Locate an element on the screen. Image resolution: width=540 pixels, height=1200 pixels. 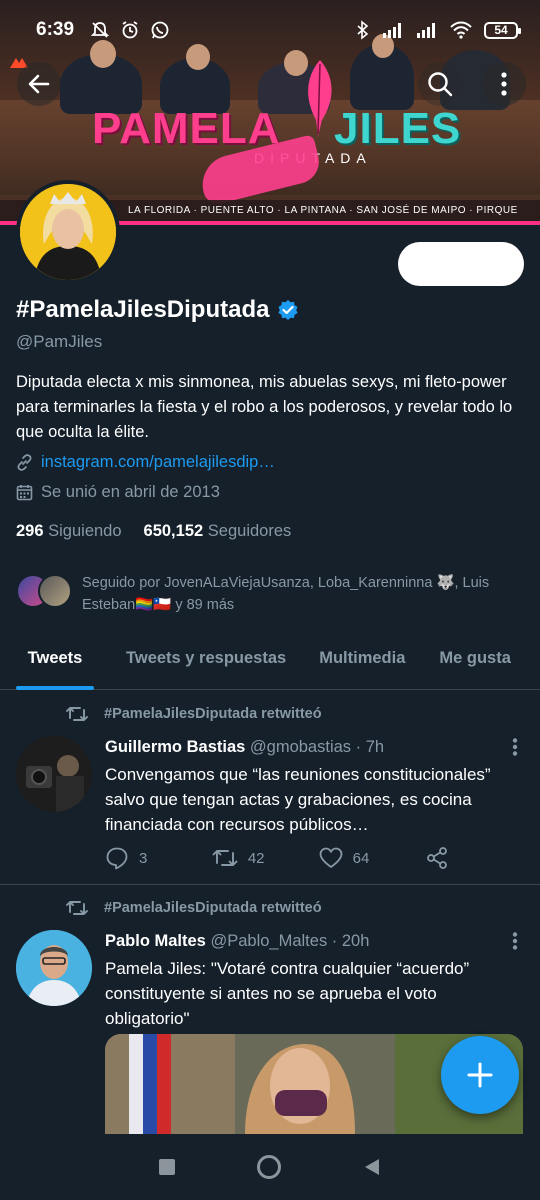
calendar-icon is located at coordinates (24, 493).